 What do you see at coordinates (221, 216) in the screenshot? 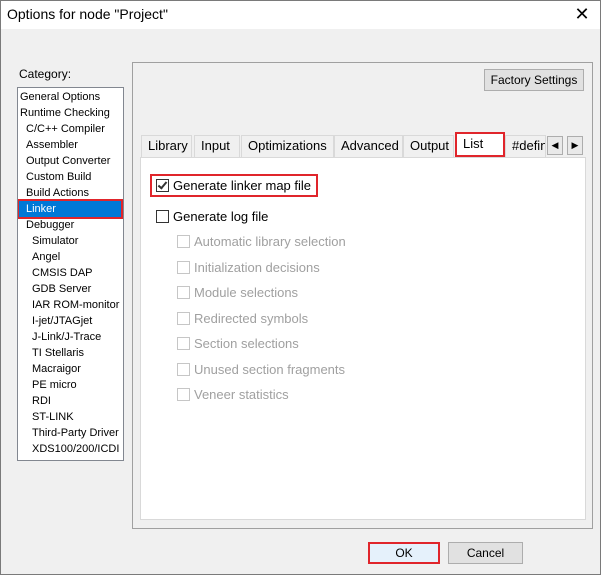
I see `generate-log-label: Generate log file` at bounding box center [221, 216].